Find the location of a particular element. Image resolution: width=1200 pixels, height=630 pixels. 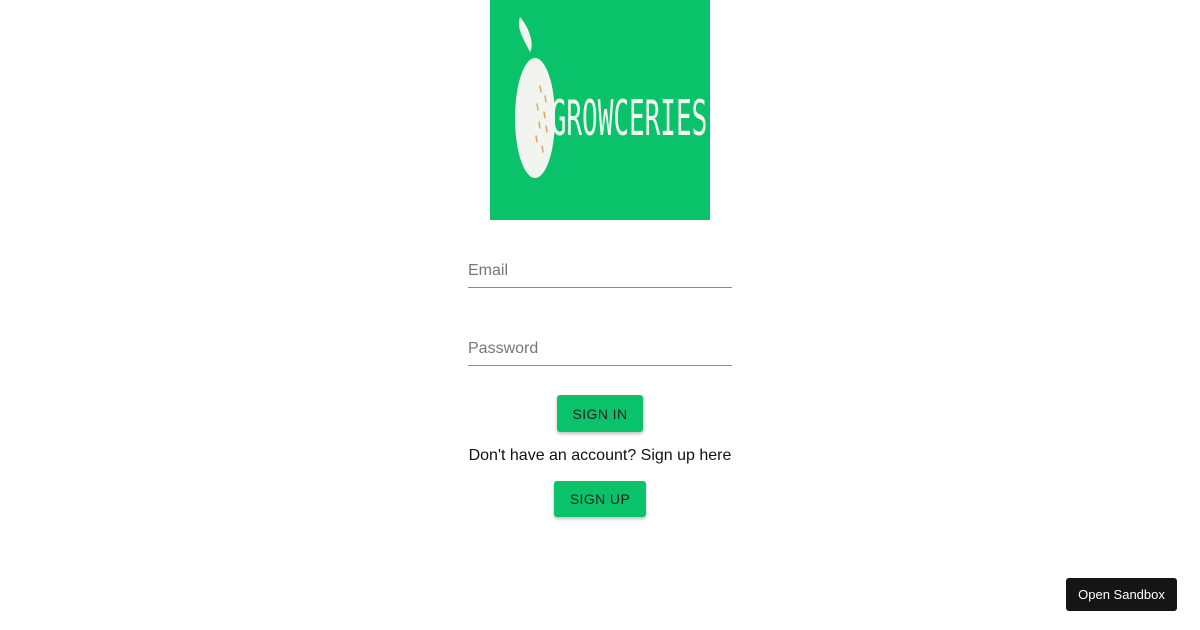

growceries-logo: GROWCERIES is located at coordinates (600, 110).